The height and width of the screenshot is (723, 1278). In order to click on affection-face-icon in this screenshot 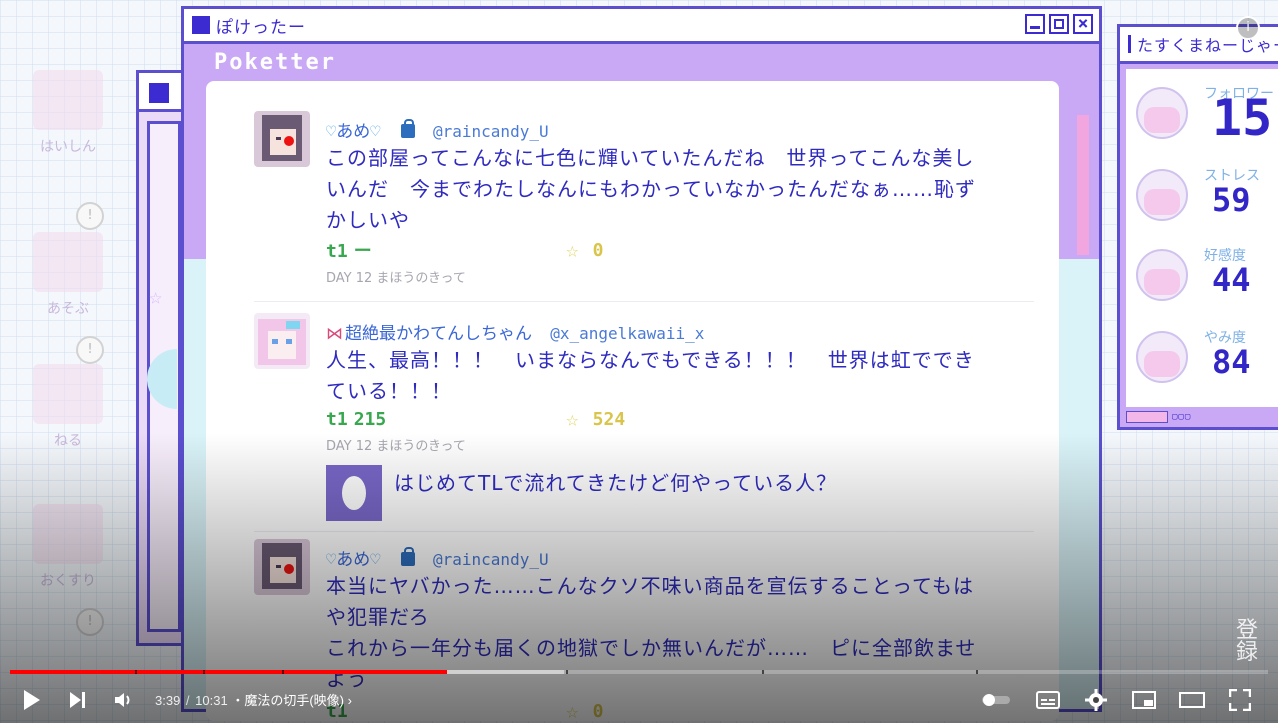, I will do `click(1162, 275)`.